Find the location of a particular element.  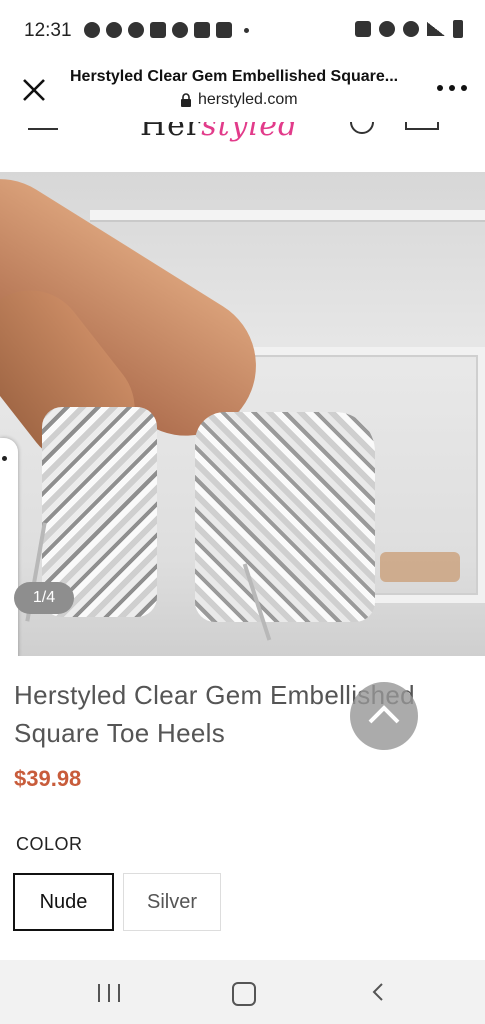

site-header: Herstyled is located at coordinates (242, 147).